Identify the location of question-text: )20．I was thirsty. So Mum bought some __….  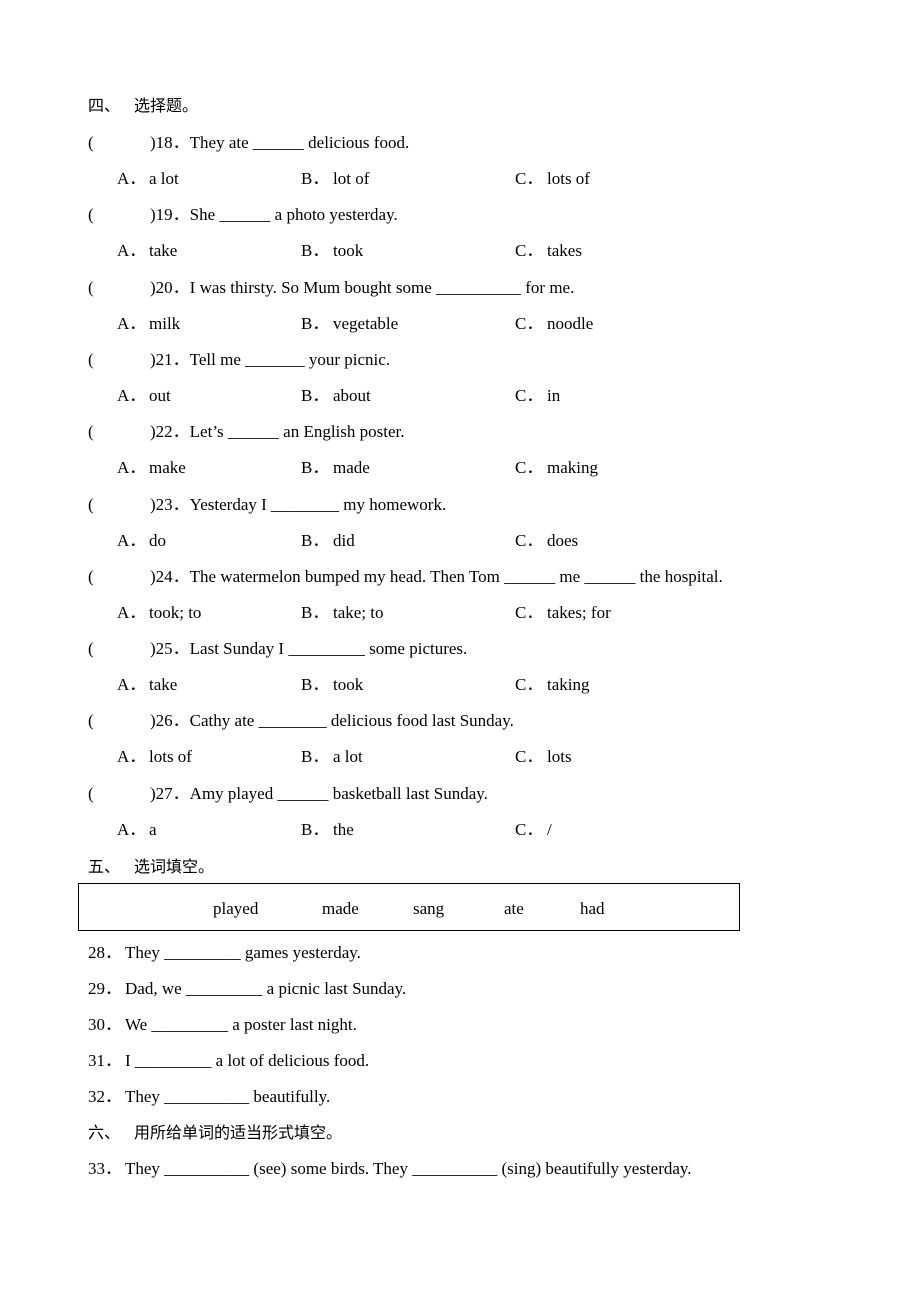
(362, 287).